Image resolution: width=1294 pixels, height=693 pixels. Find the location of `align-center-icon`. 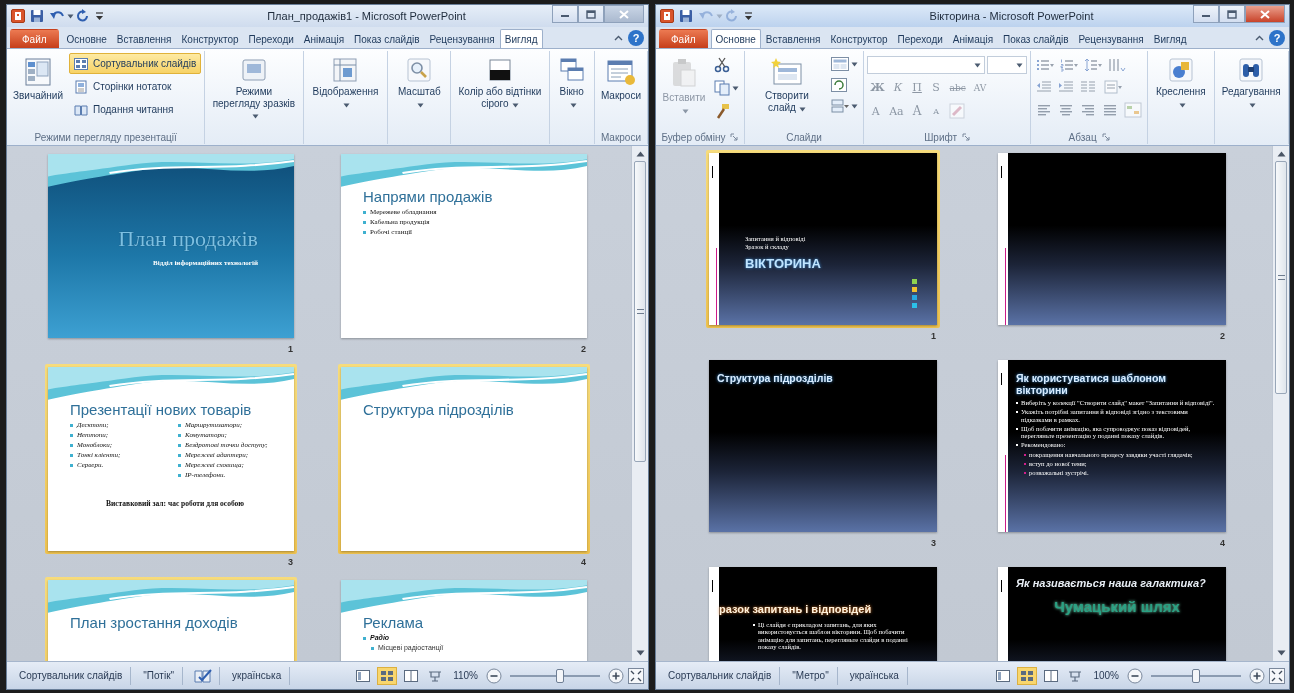

align-center-icon is located at coordinates (1066, 110).